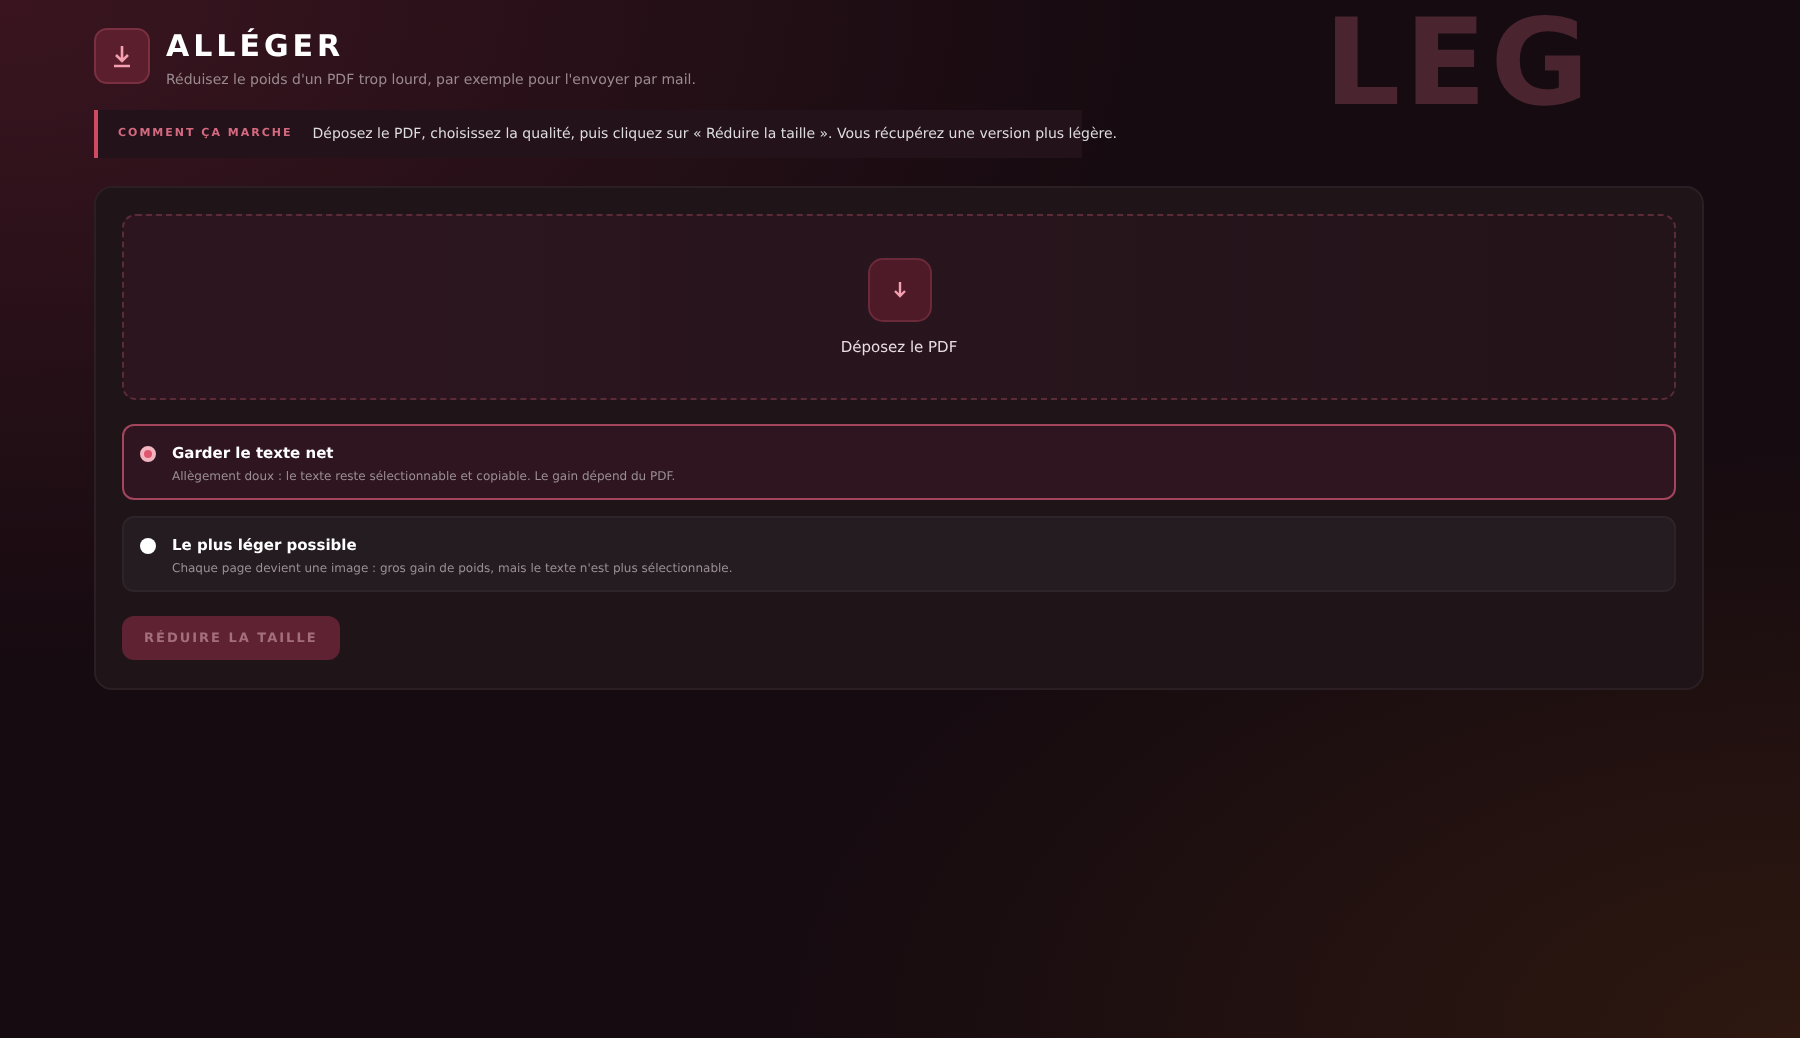 This screenshot has width=1800, height=1038. Describe the element at coordinates (256, 46) in the screenshot. I see `page-title: ALLÉGER` at that location.